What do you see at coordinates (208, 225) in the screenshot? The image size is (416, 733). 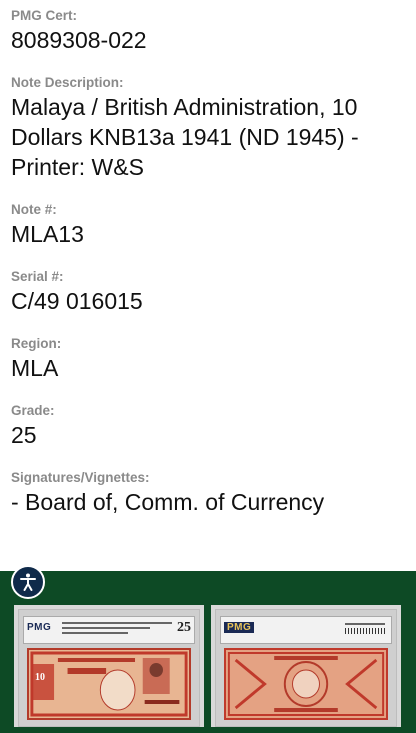 I see `field-note-number: Note #: MLA13` at bounding box center [208, 225].